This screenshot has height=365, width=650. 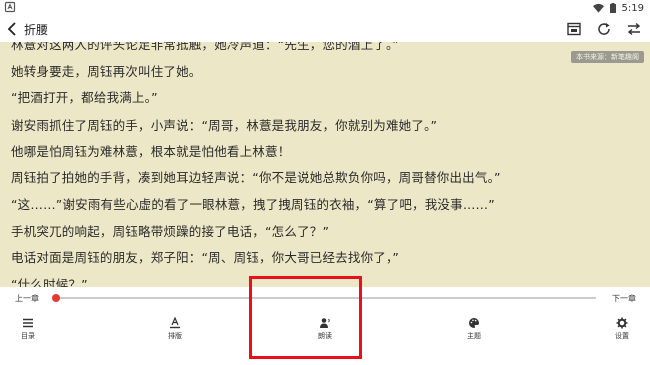 What do you see at coordinates (325, 323) in the screenshot?
I see `read-aloud-icon` at bounding box center [325, 323].